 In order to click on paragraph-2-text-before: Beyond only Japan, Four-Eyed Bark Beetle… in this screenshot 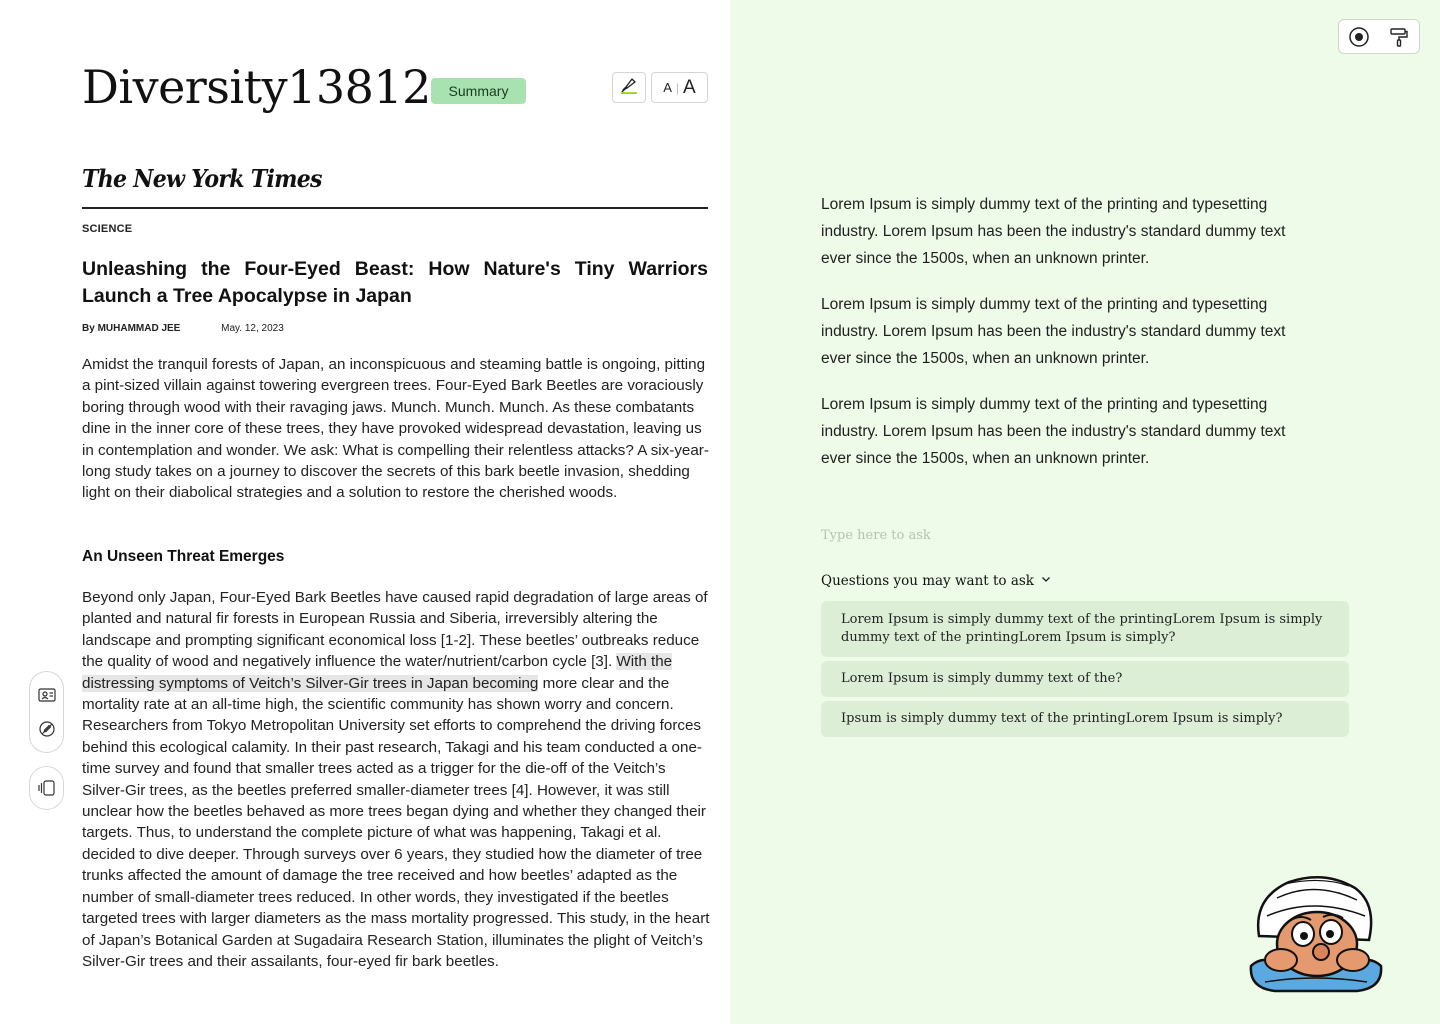, I will do `click(395, 630)`.